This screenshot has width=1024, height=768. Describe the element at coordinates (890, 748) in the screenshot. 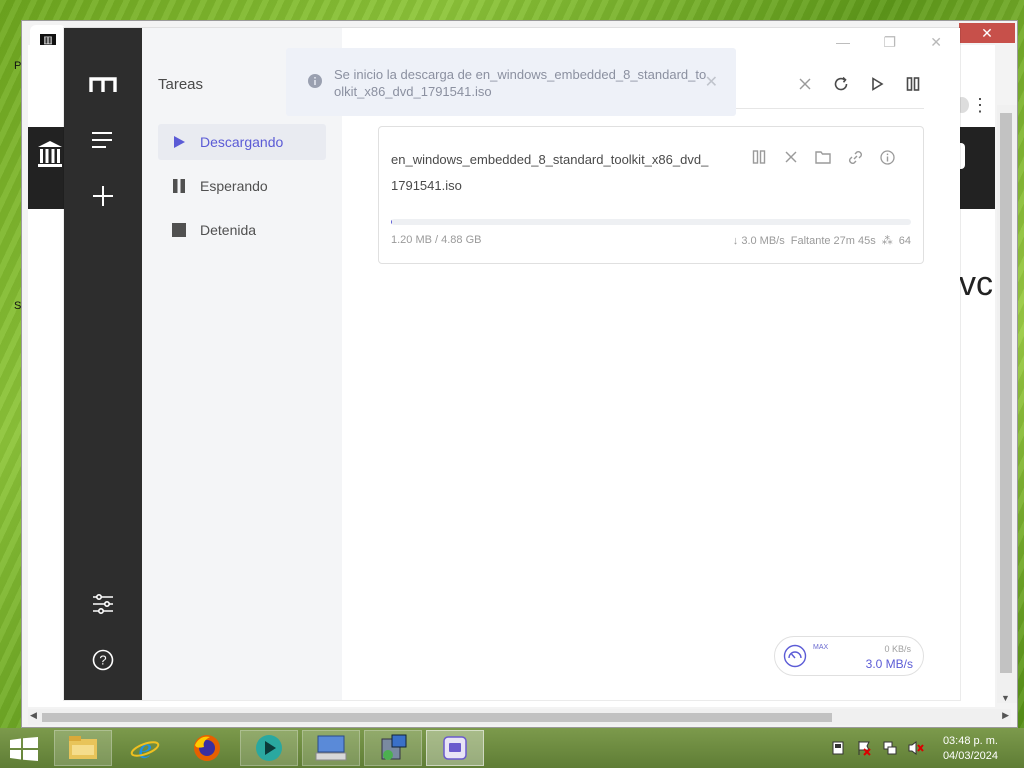

I see `network-icon` at that location.